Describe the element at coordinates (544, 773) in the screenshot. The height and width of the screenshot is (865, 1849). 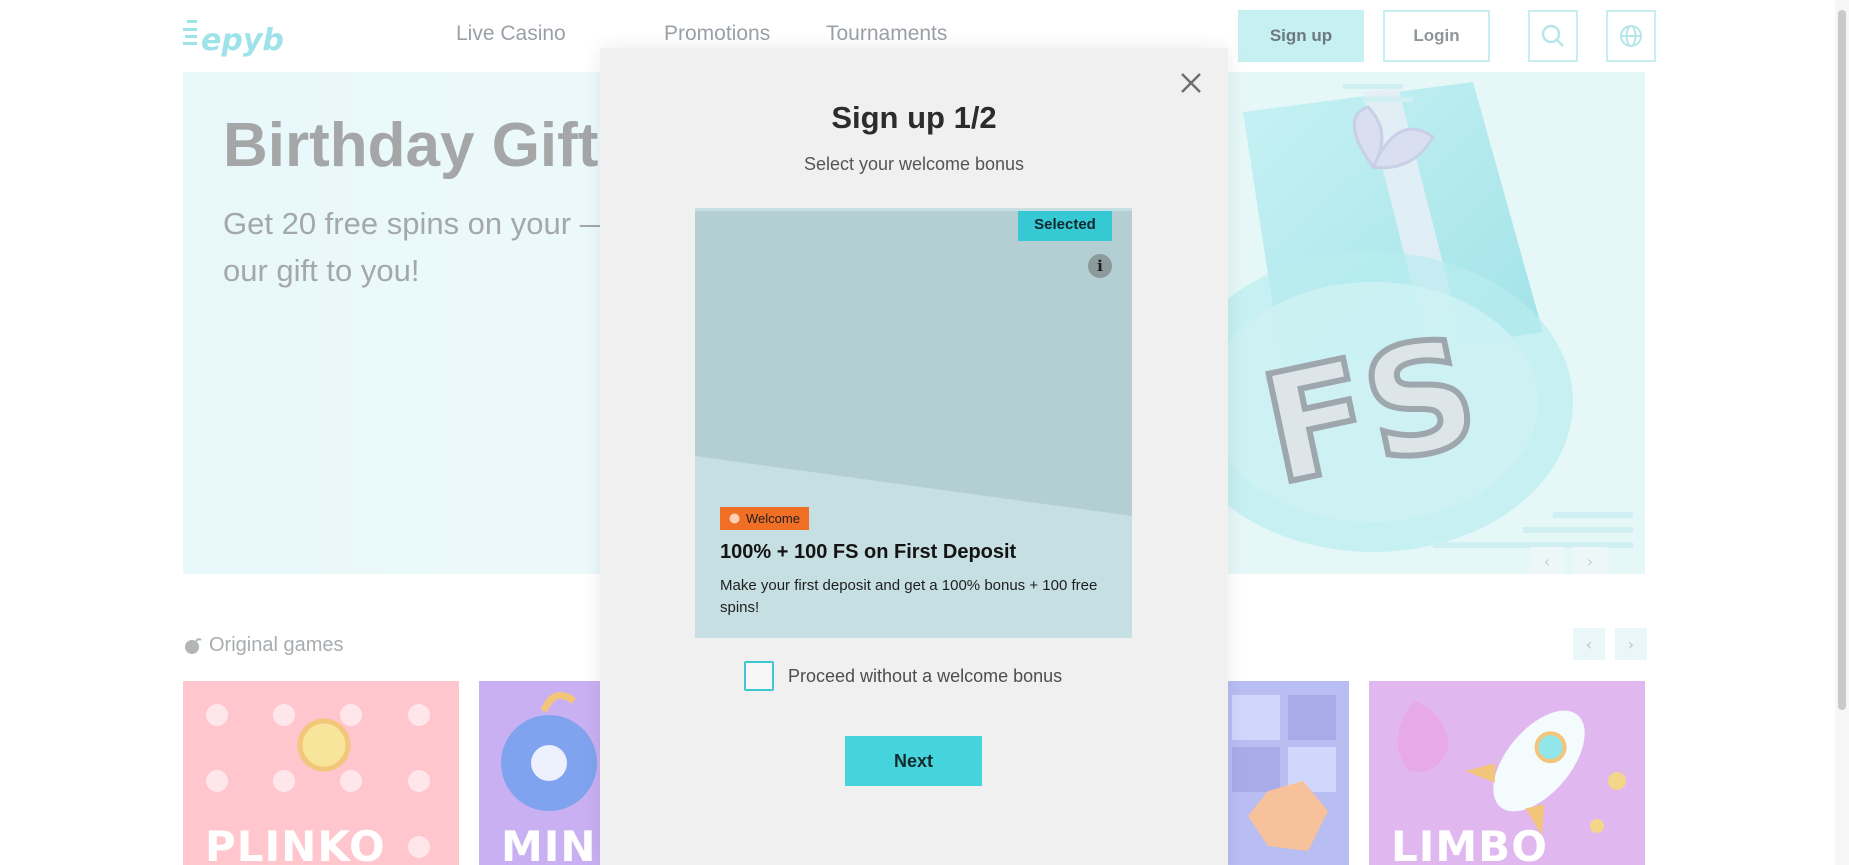
I see `game-card-mines: MINI` at that location.